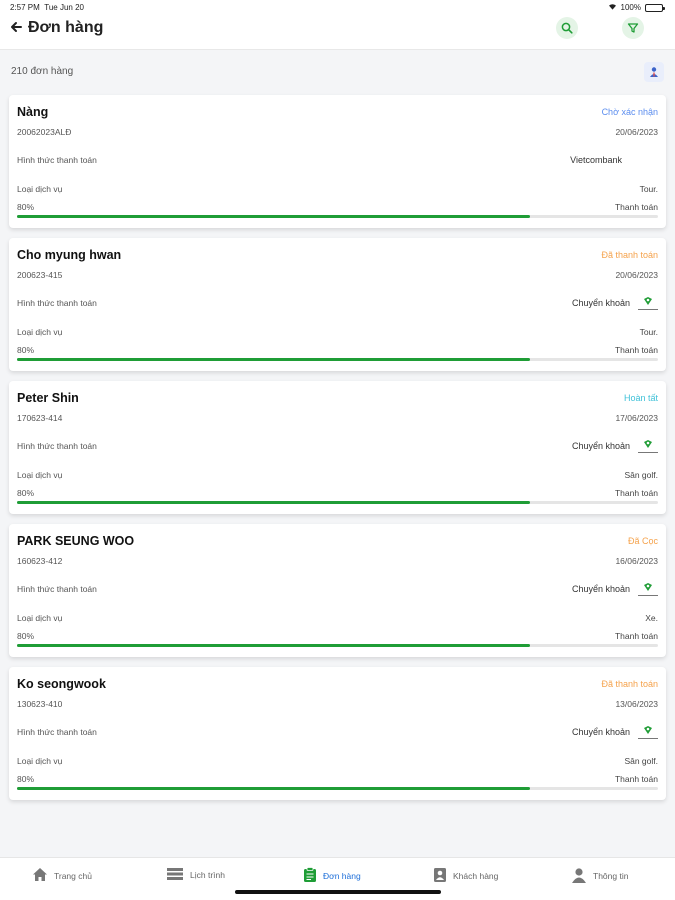  Describe the element at coordinates (40, 875) in the screenshot. I see `home-icon` at that location.